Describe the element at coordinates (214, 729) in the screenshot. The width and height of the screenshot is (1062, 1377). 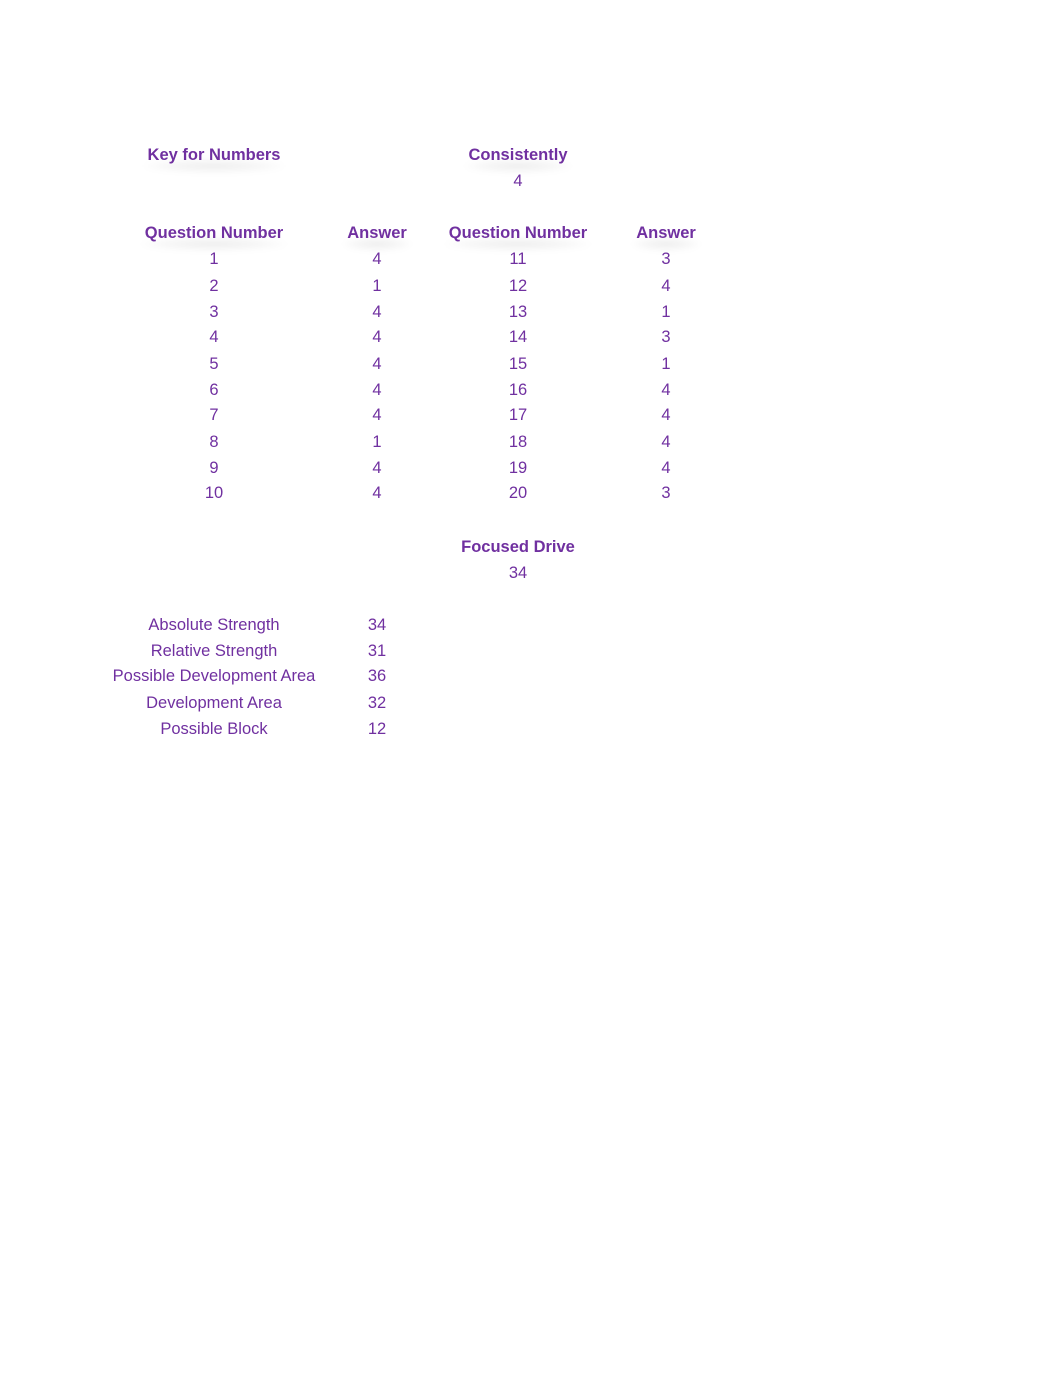
I see `score-label: Possible Block` at that location.